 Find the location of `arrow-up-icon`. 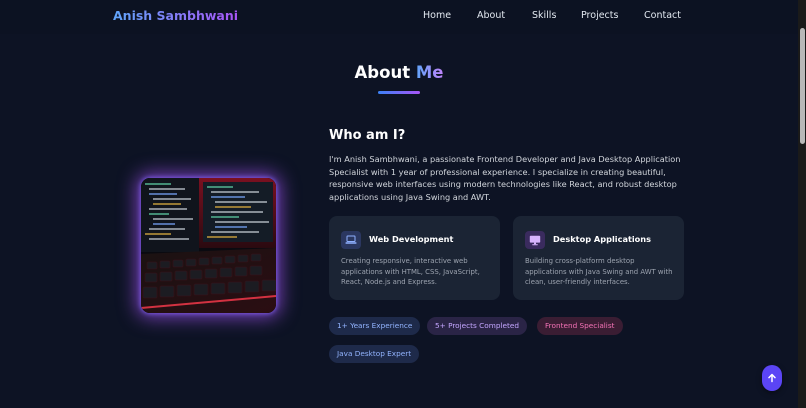

arrow-up-icon is located at coordinates (772, 378).